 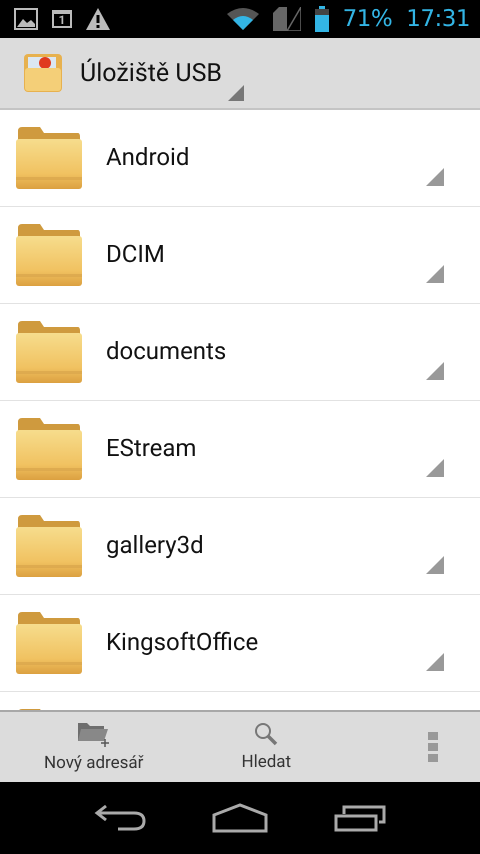 I want to click on search-icon, so click(x=266, y=734).